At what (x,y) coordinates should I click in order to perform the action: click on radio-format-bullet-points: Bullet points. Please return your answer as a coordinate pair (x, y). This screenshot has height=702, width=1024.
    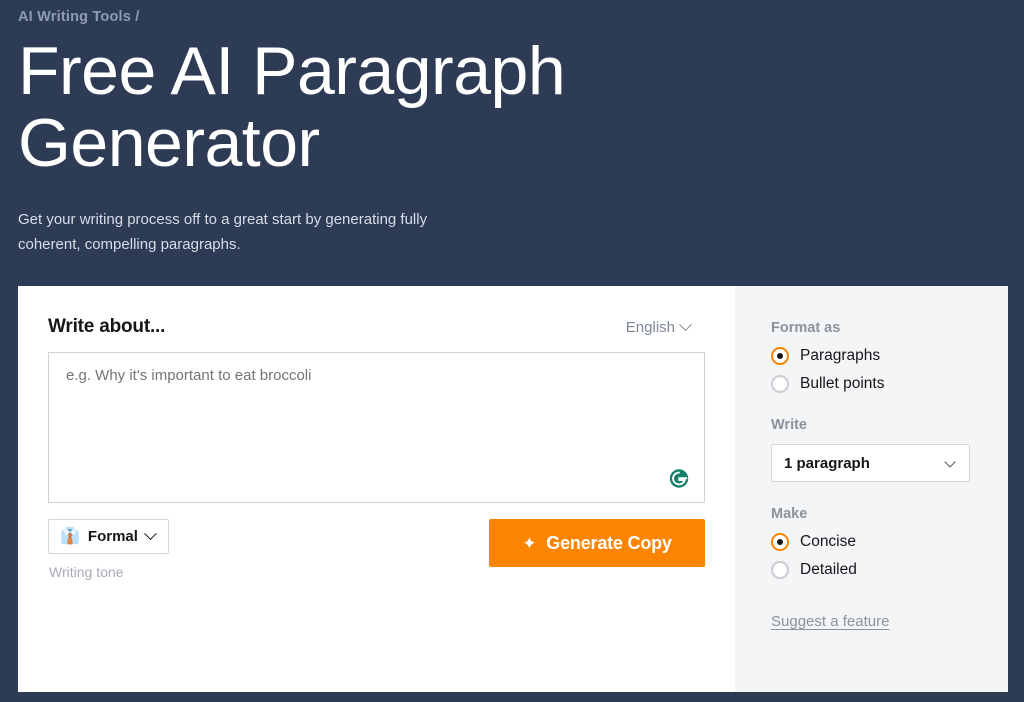
    Looking at the image, I should click on (889, 384).